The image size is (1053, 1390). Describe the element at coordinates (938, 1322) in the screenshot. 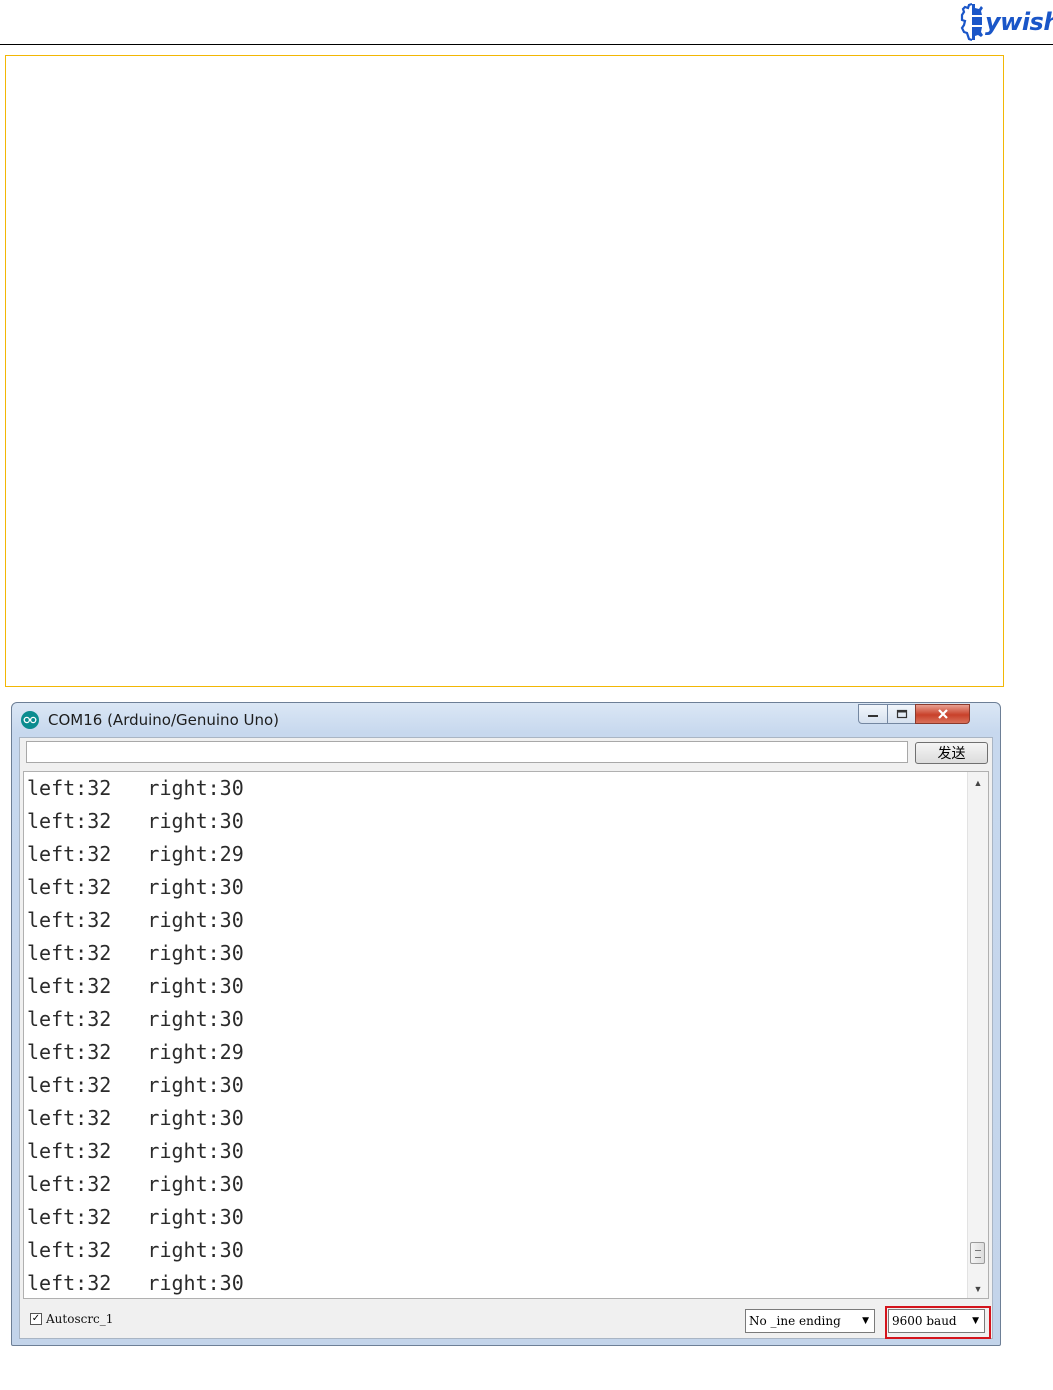

I see `baud-highlight-box` at that location.